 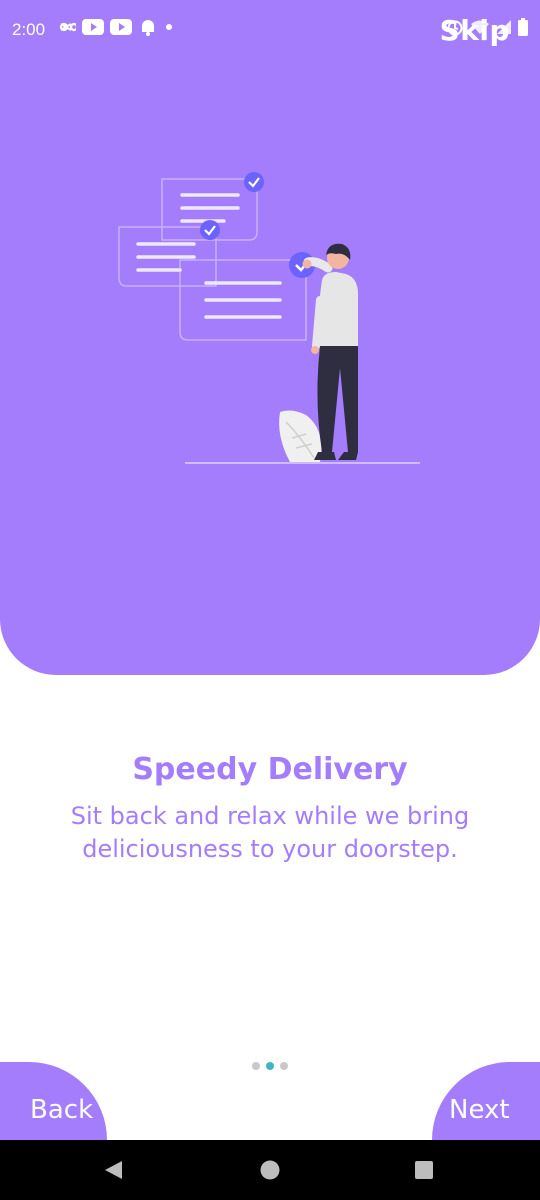 I want to click on recents-square-icon, so click(x=424, y=1170).